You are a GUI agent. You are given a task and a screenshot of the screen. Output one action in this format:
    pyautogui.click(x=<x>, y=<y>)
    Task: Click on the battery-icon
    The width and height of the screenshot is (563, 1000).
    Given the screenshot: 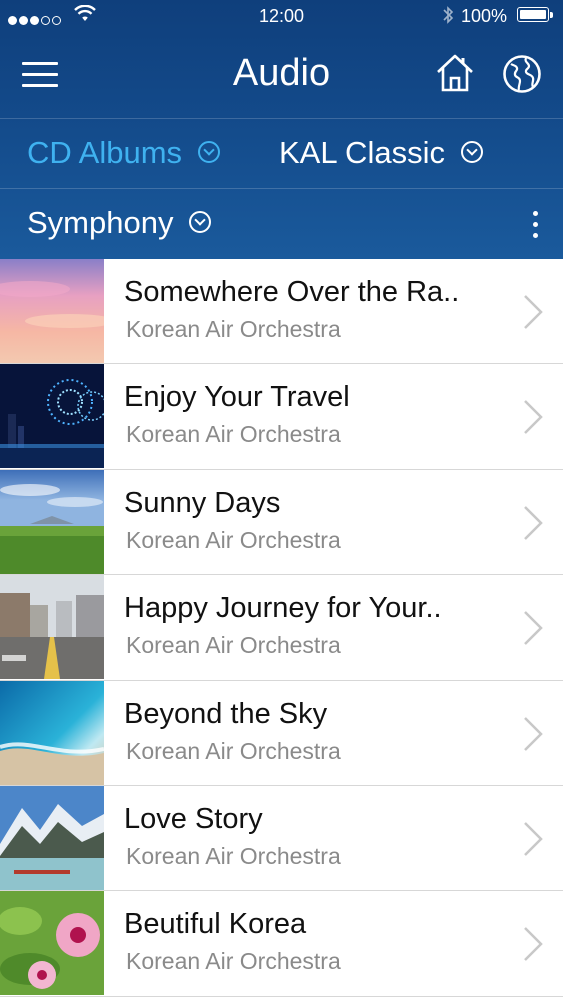 What is the action you would take?
    pyautogui.click(x=535, y=14)
    